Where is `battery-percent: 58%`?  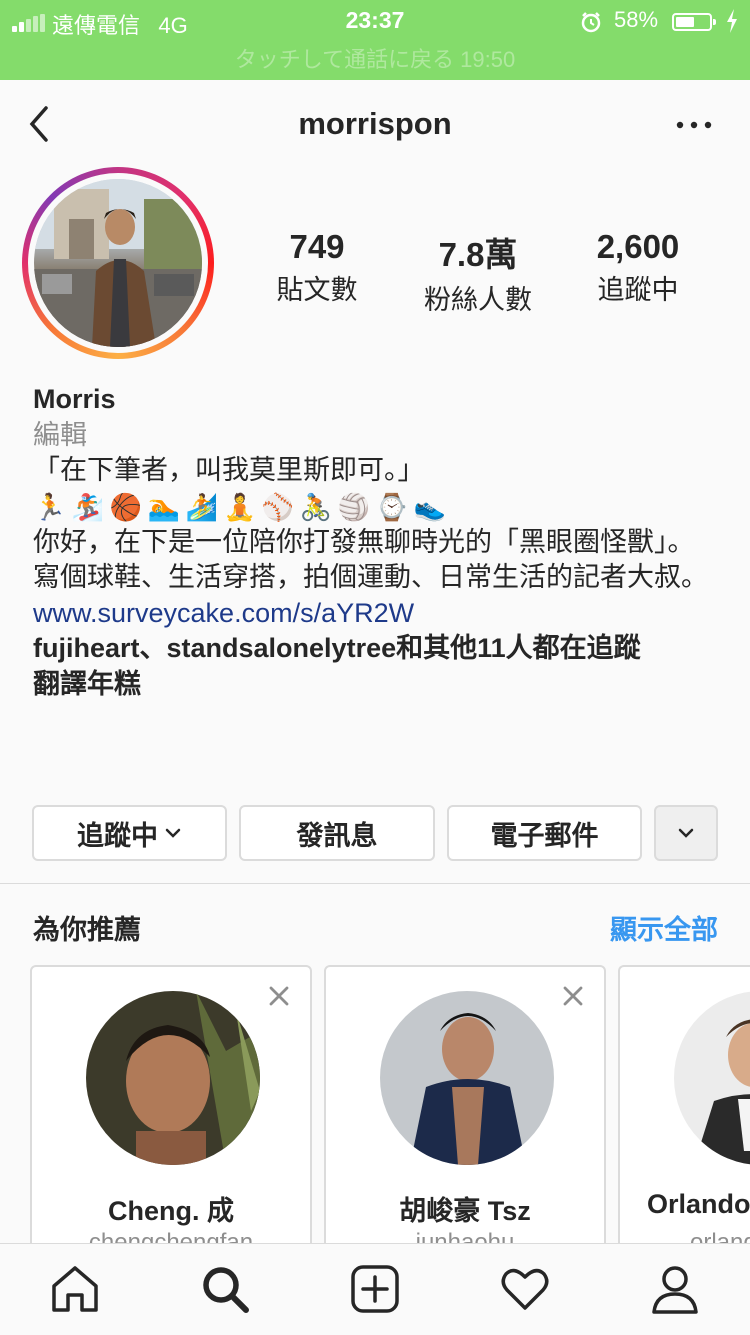 battery-percent: 58% is located at coordinates (636, 19).